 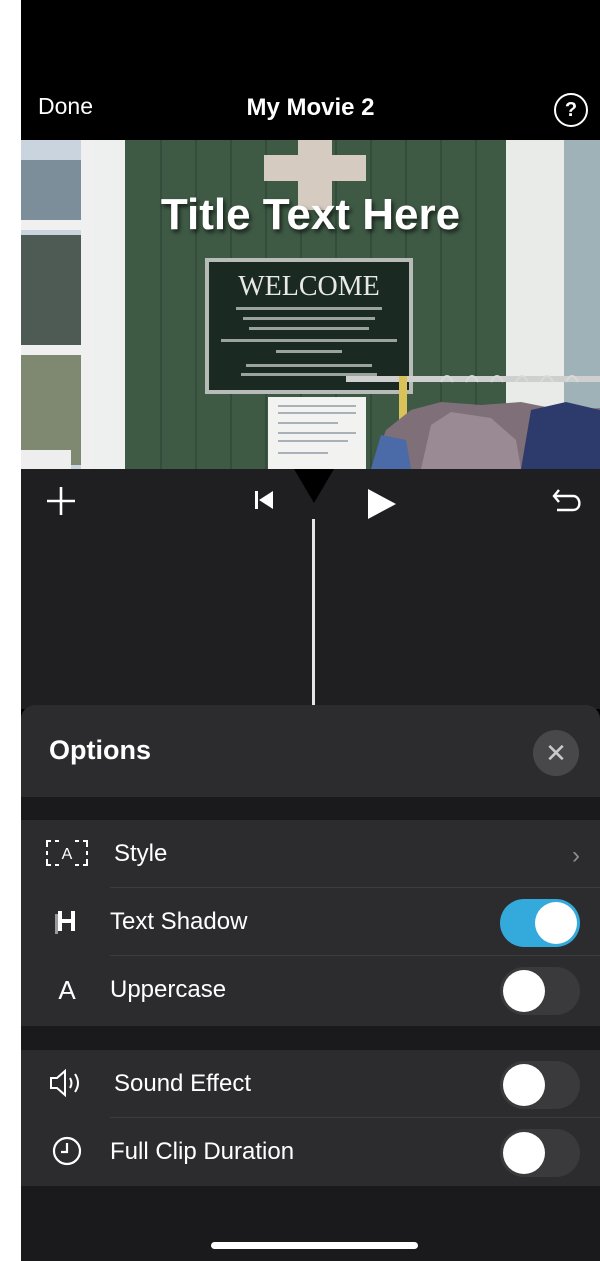 What do you see at coordinates (182, 1083) in the screenshot?
I see `sound-effect-label: Sound Effect` at bounding box center [182, 1083].